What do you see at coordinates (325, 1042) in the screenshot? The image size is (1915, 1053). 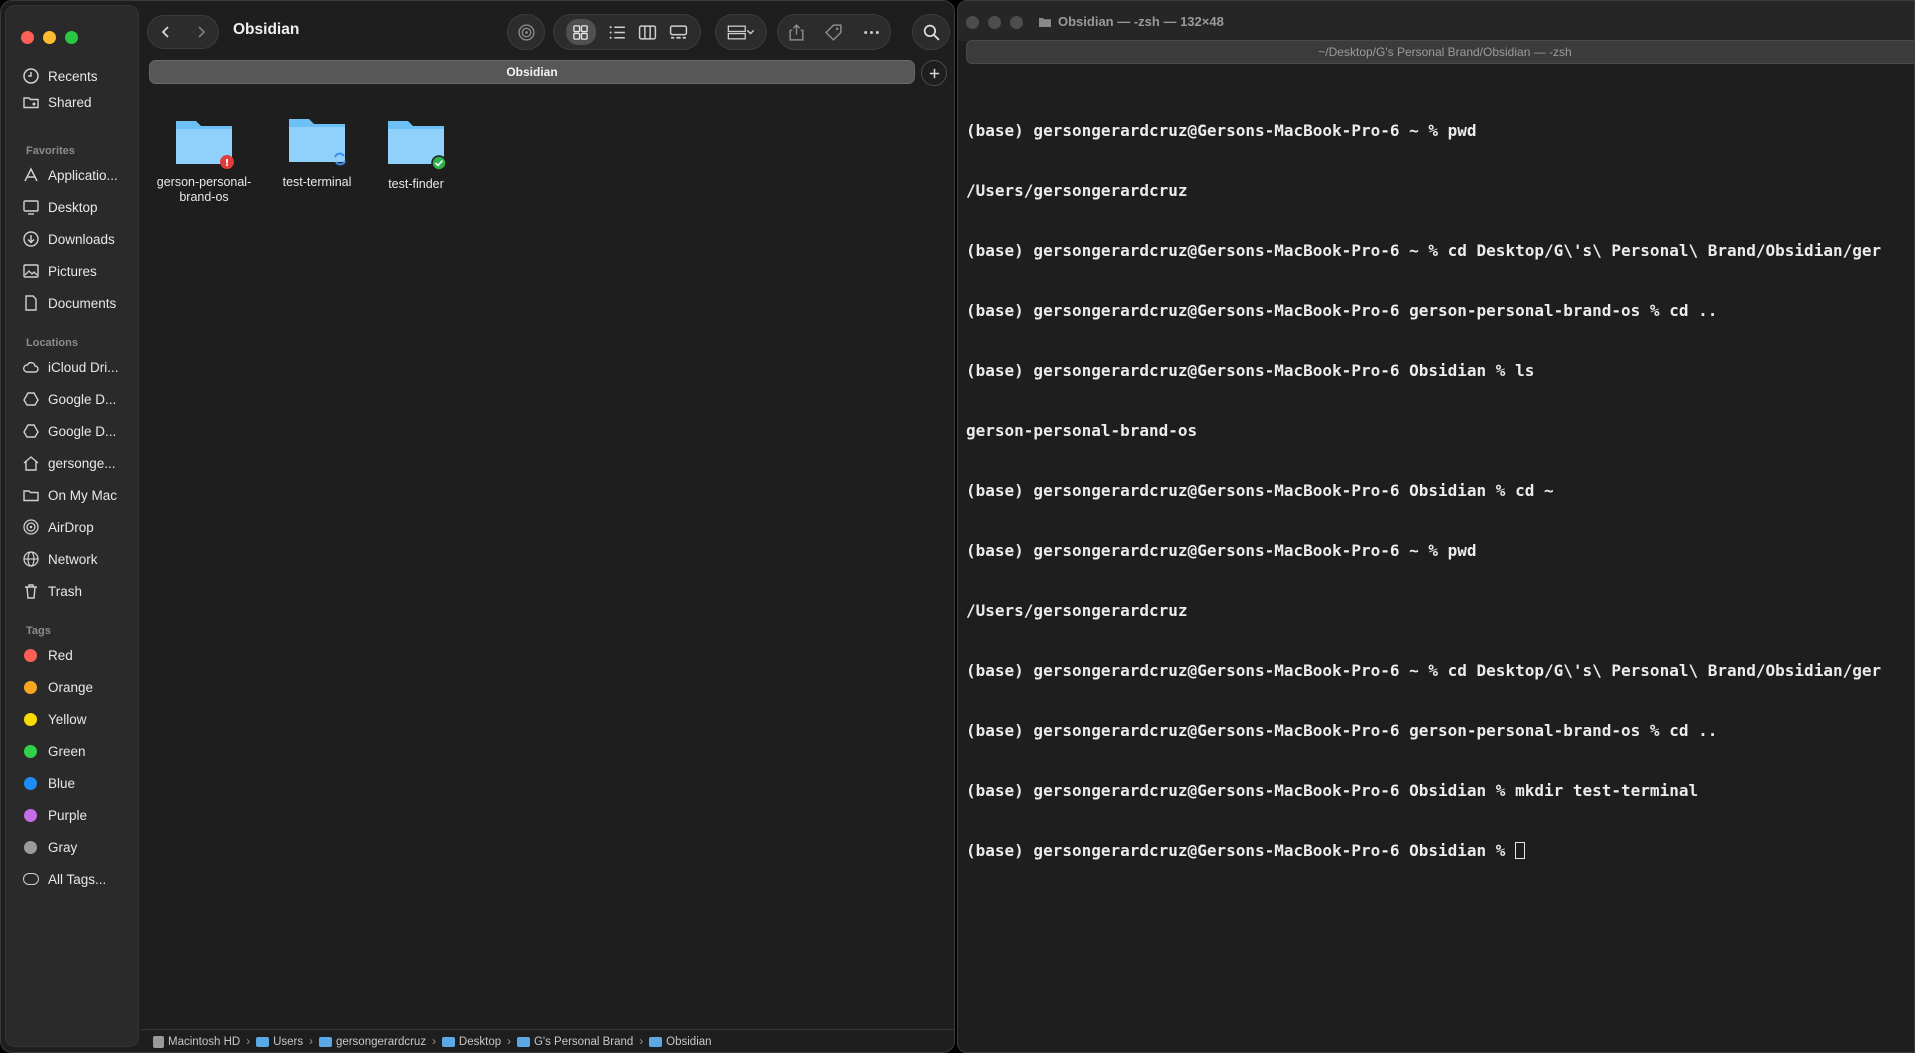 I see `home-folder-icon` at bounding box center [325, 1042].